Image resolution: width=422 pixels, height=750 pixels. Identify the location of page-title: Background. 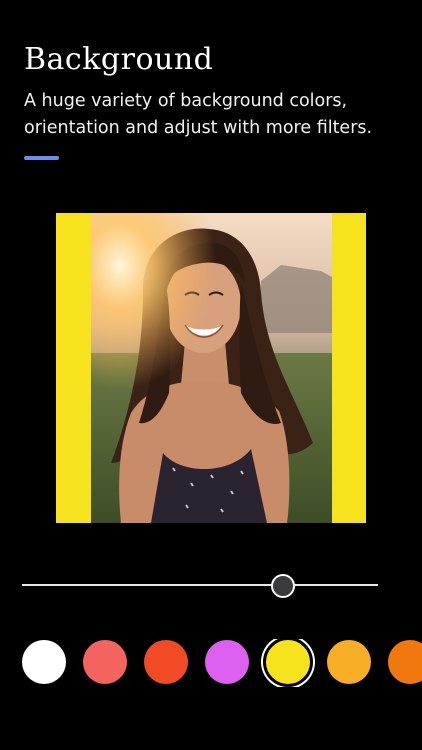
(119, 59).